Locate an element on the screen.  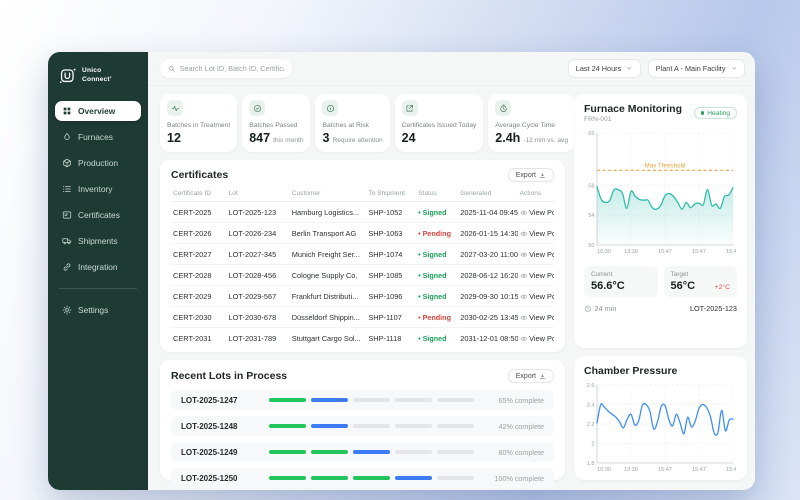
svg-text: 58 is located at coordinates (591, 186).